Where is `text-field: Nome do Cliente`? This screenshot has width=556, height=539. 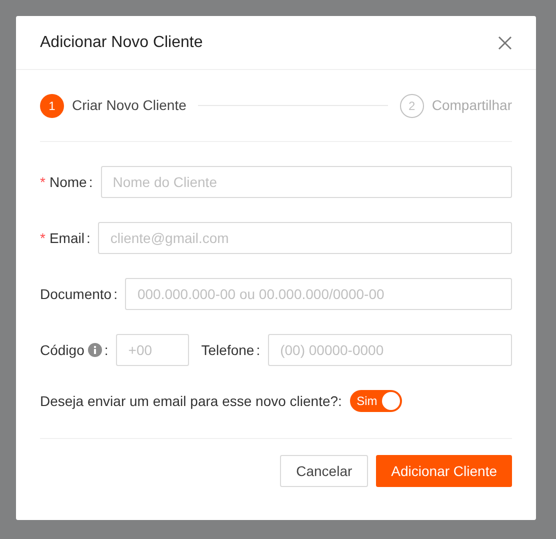
text-field: Nome do Cliente is located at coordinates (306, 182).